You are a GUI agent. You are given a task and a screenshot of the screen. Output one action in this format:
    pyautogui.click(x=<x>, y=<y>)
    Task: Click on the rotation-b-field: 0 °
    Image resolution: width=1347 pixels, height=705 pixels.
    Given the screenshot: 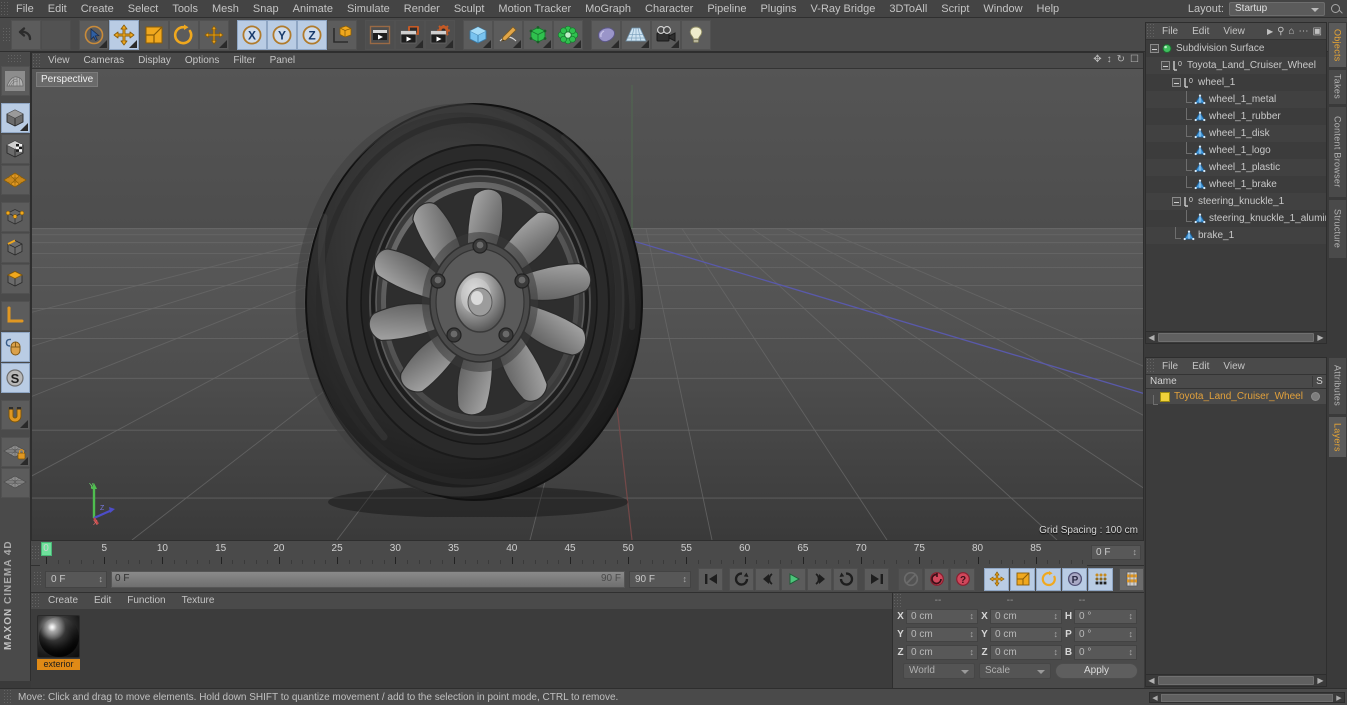 What is the action you would take?
    pyautogui.click(x=1105, y=652)
    